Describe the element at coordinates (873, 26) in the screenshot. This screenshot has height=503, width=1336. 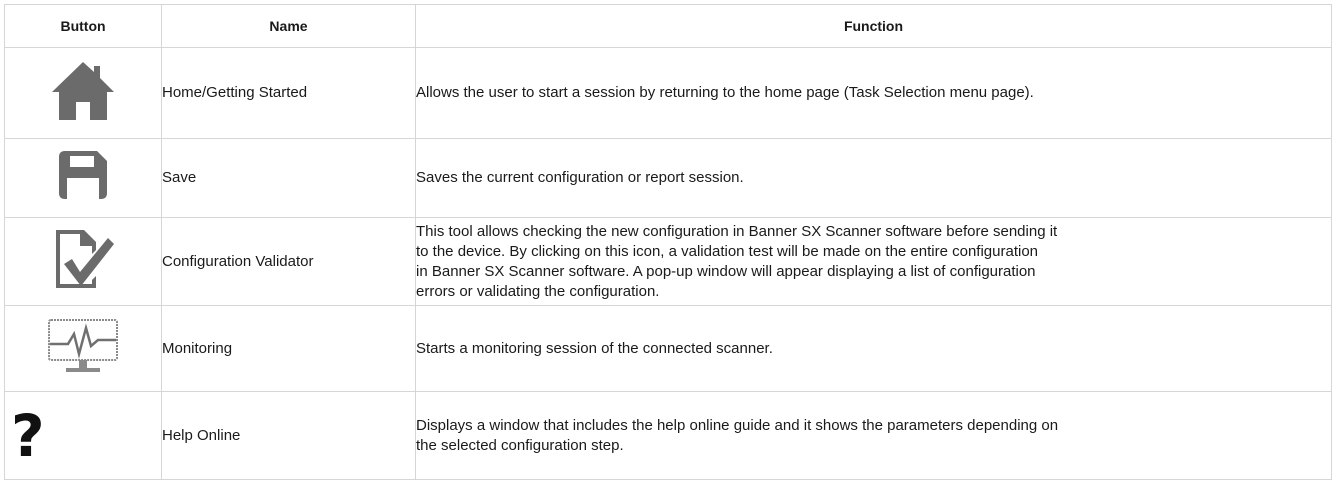
I see `header-function: Function` at that location.